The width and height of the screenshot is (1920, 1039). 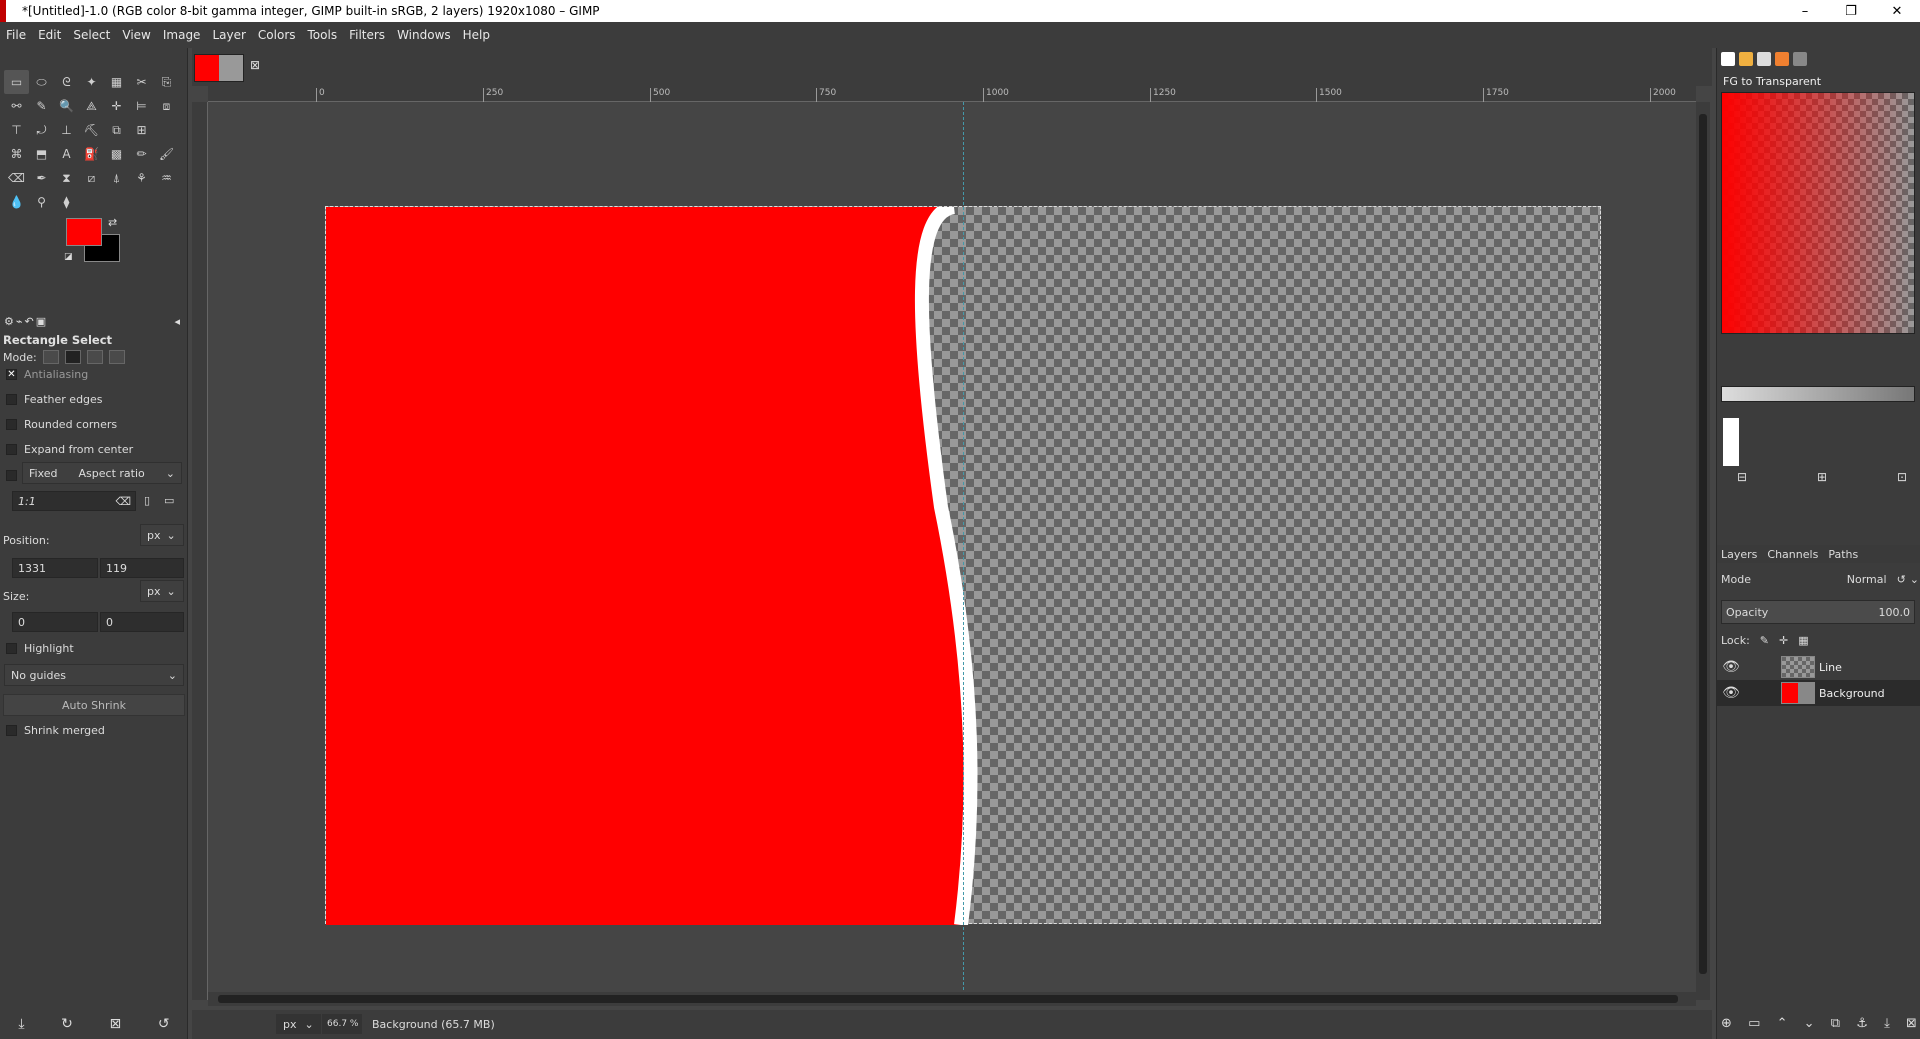 I want to click on feather-checkbox, so click(x=11, y=399).